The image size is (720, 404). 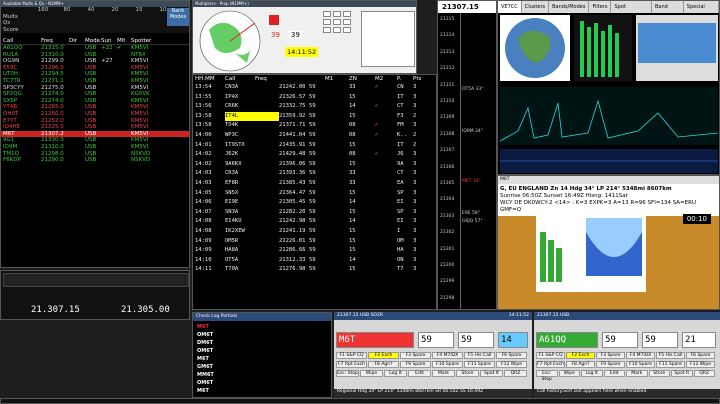 I want to click on log-row: 14:08 IK2XEW 21241.19 59 15 I 3, so click(x=314, y=232).